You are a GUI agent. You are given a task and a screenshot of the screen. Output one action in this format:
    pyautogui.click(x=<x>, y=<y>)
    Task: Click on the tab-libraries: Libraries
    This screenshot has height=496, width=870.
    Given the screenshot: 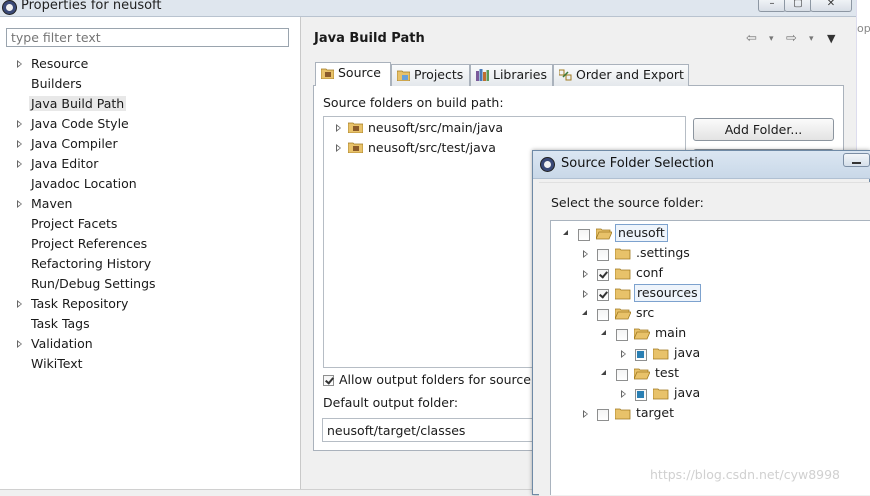 What is the action you would take?
    pyautogui.click(x=511, y=75)
    